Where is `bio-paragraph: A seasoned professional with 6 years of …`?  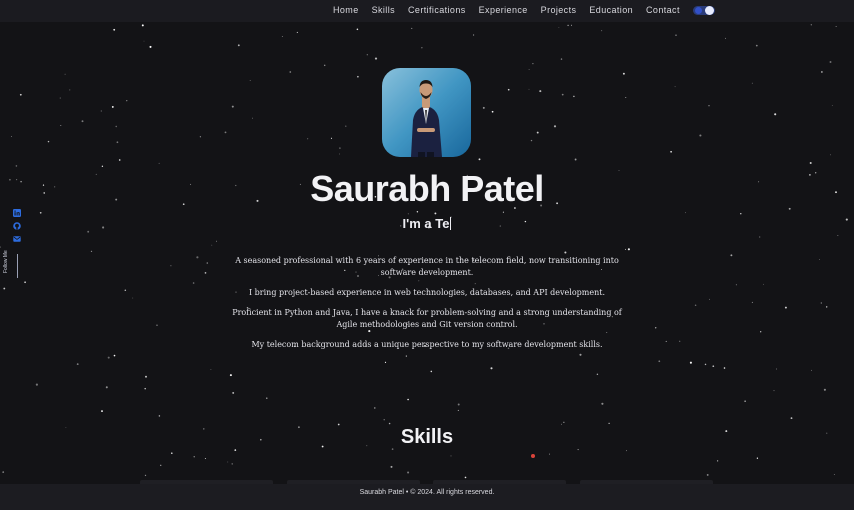
bio-paragraph: A seasoned professional with 6 years of … is located at coordinates (427, 266).